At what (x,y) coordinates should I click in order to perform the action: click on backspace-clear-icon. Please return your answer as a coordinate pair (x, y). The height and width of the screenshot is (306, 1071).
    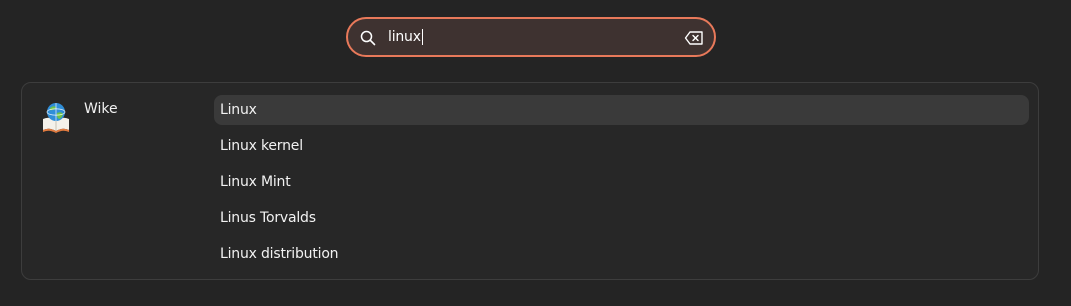
    Looking at the image, I should click on (694, 38).